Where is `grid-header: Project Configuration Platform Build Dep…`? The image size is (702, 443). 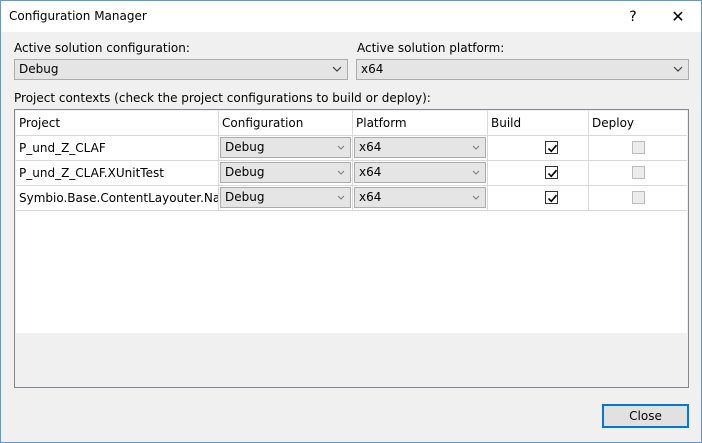 grid-header: Project Configuration Platform Build Dep… is located at coordinates (351, 123).